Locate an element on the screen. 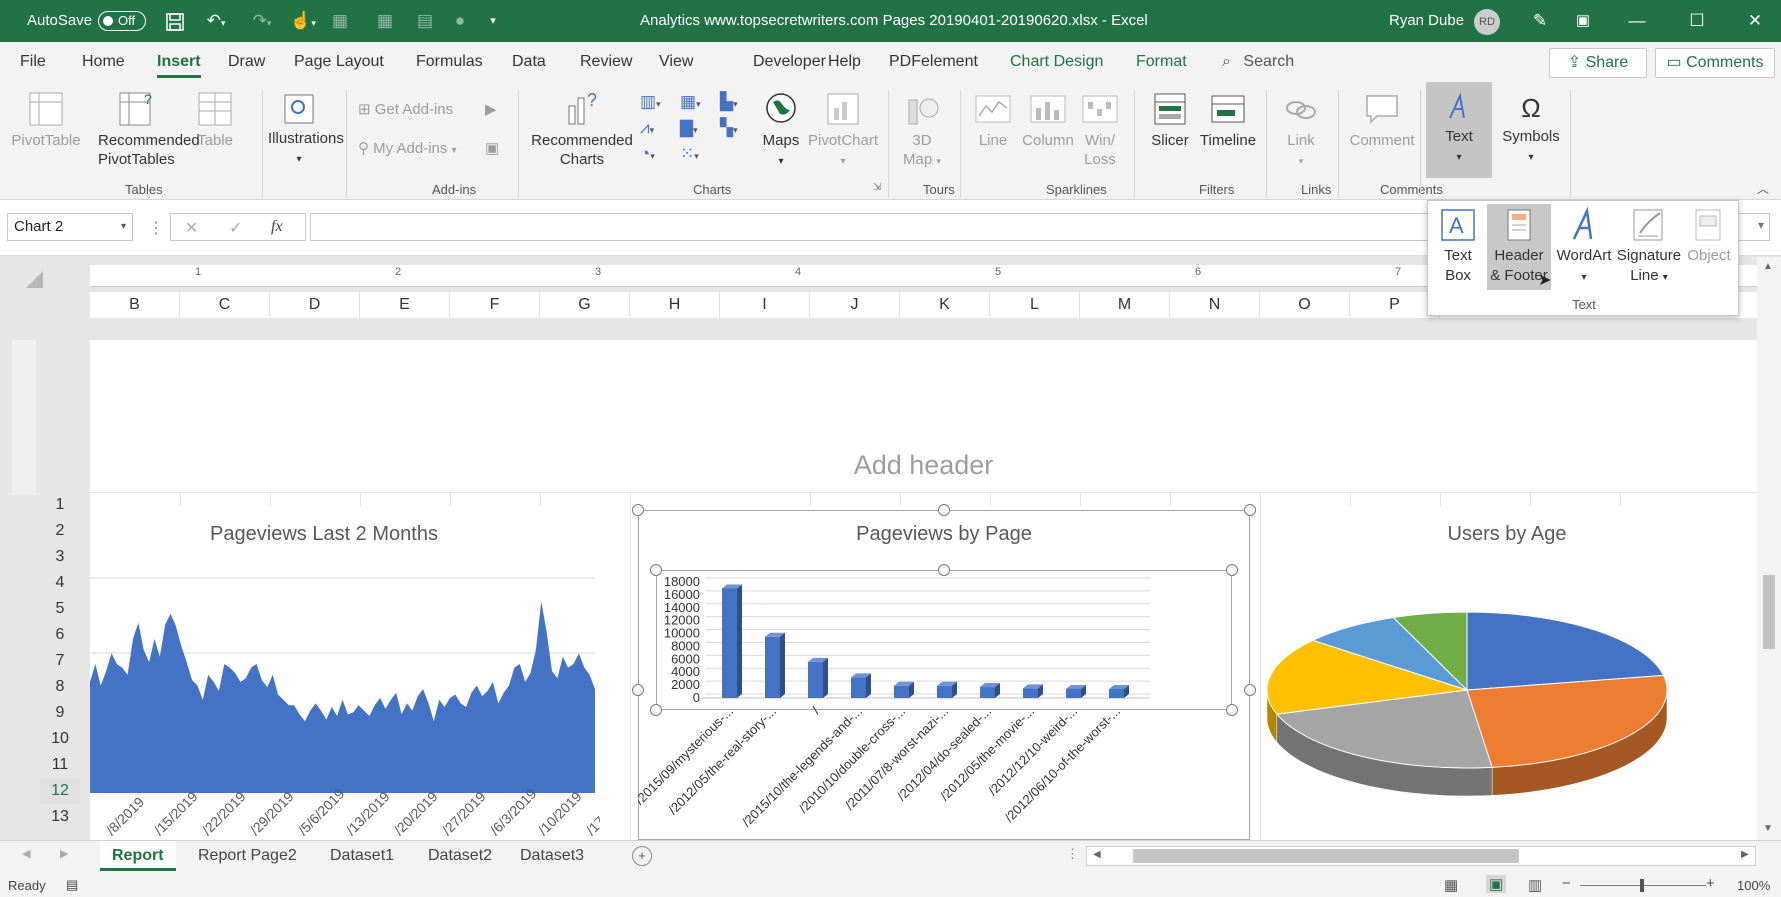  row-header-10: 10 is located at coordinates (60, 739).